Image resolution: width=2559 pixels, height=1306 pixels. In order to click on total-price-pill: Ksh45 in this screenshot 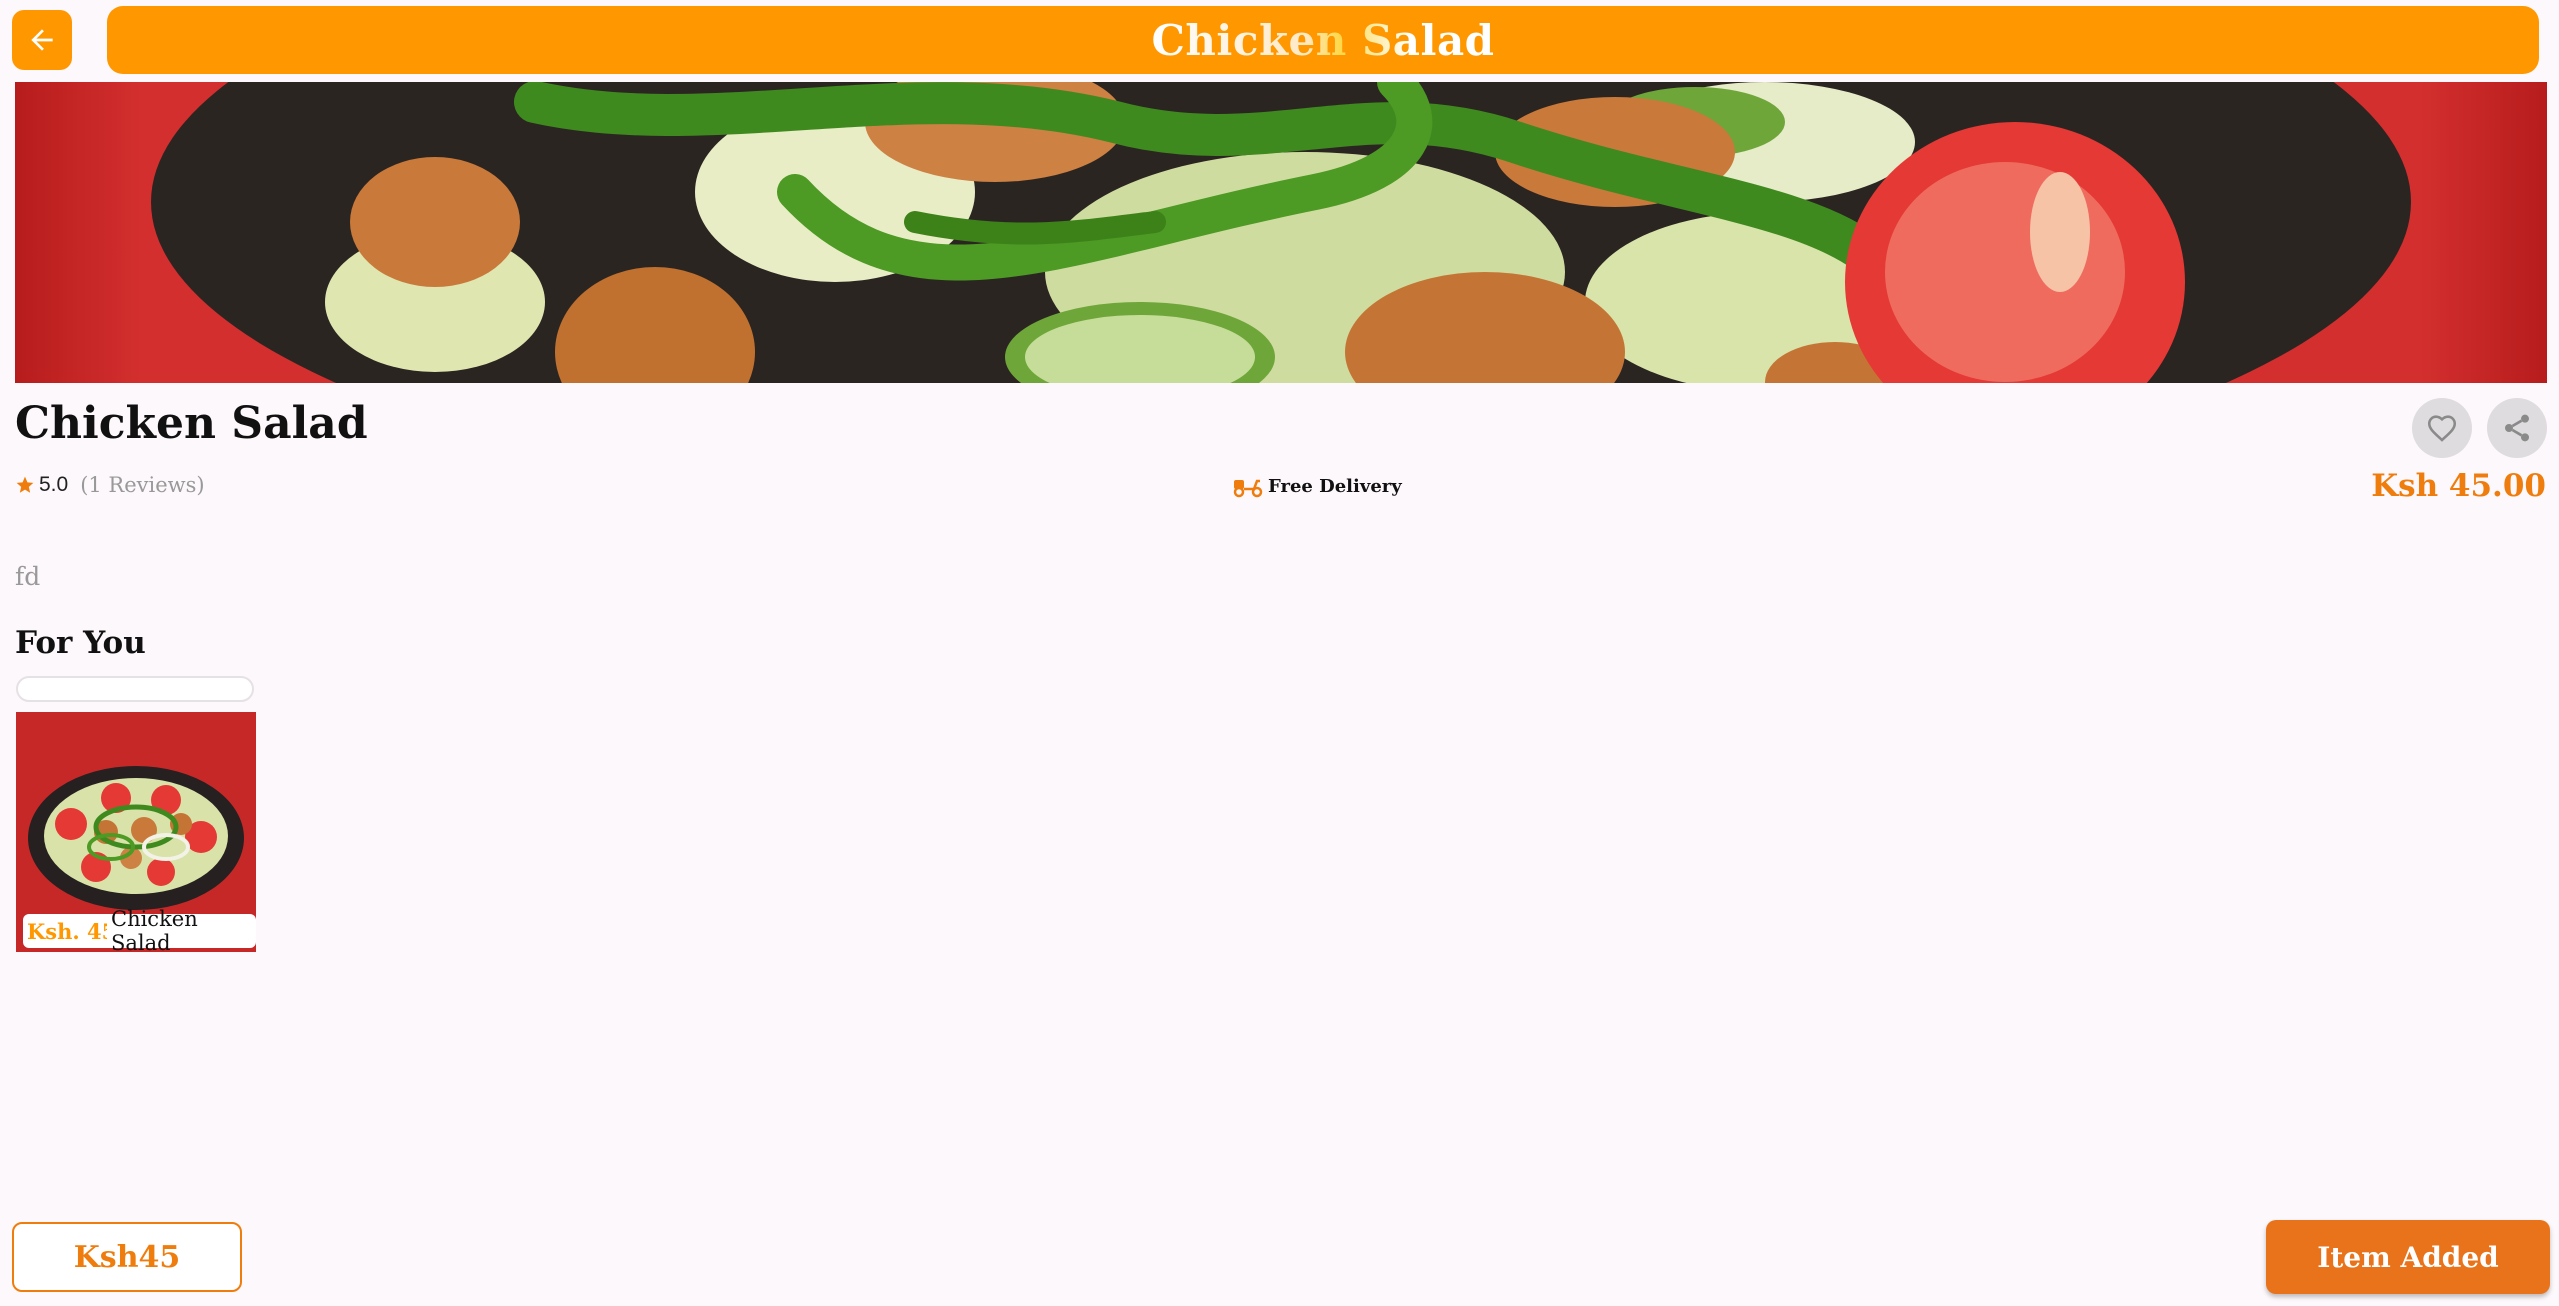, I will do `click(127, 1257)`.